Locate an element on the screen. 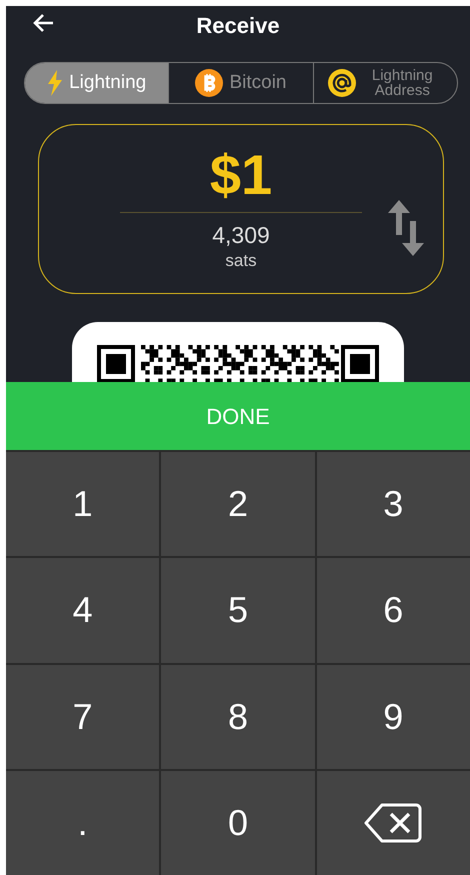 This screenshot has height=875, width=470. keypad-key: 9 is located at coordinates (393, 716).